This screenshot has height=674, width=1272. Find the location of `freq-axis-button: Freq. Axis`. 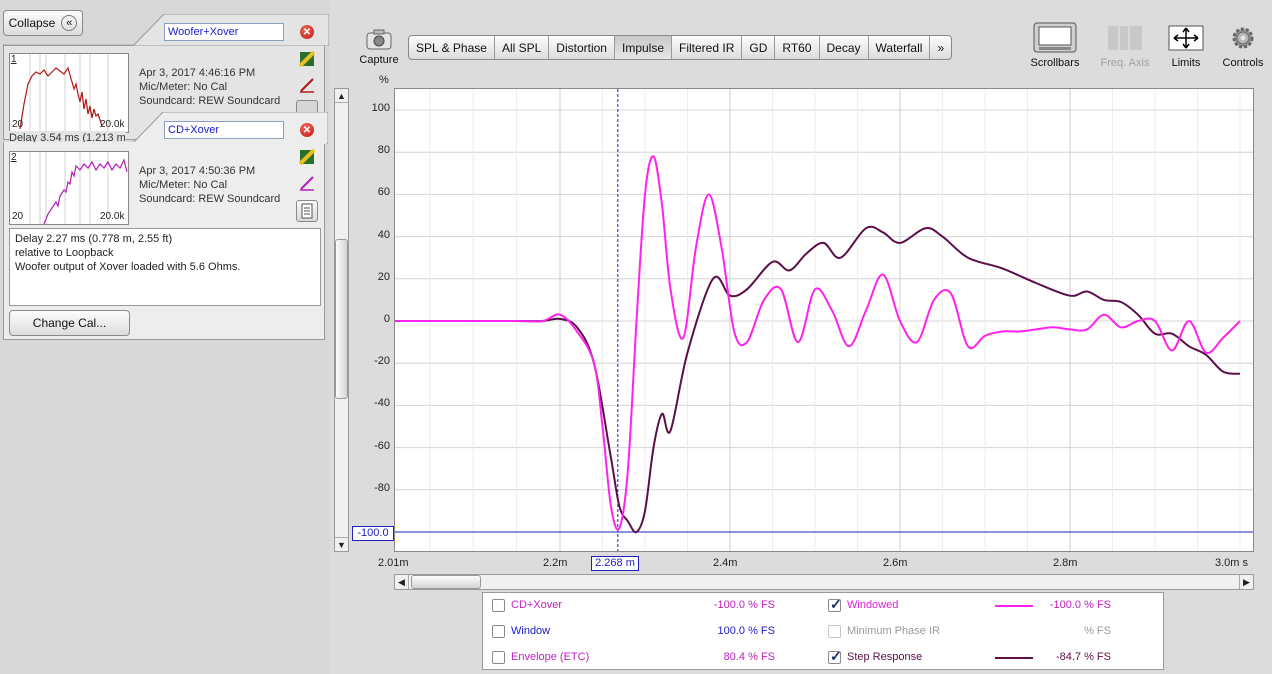

freq-axis-button: Freq. Axis is located at coordinates (1125, 46).